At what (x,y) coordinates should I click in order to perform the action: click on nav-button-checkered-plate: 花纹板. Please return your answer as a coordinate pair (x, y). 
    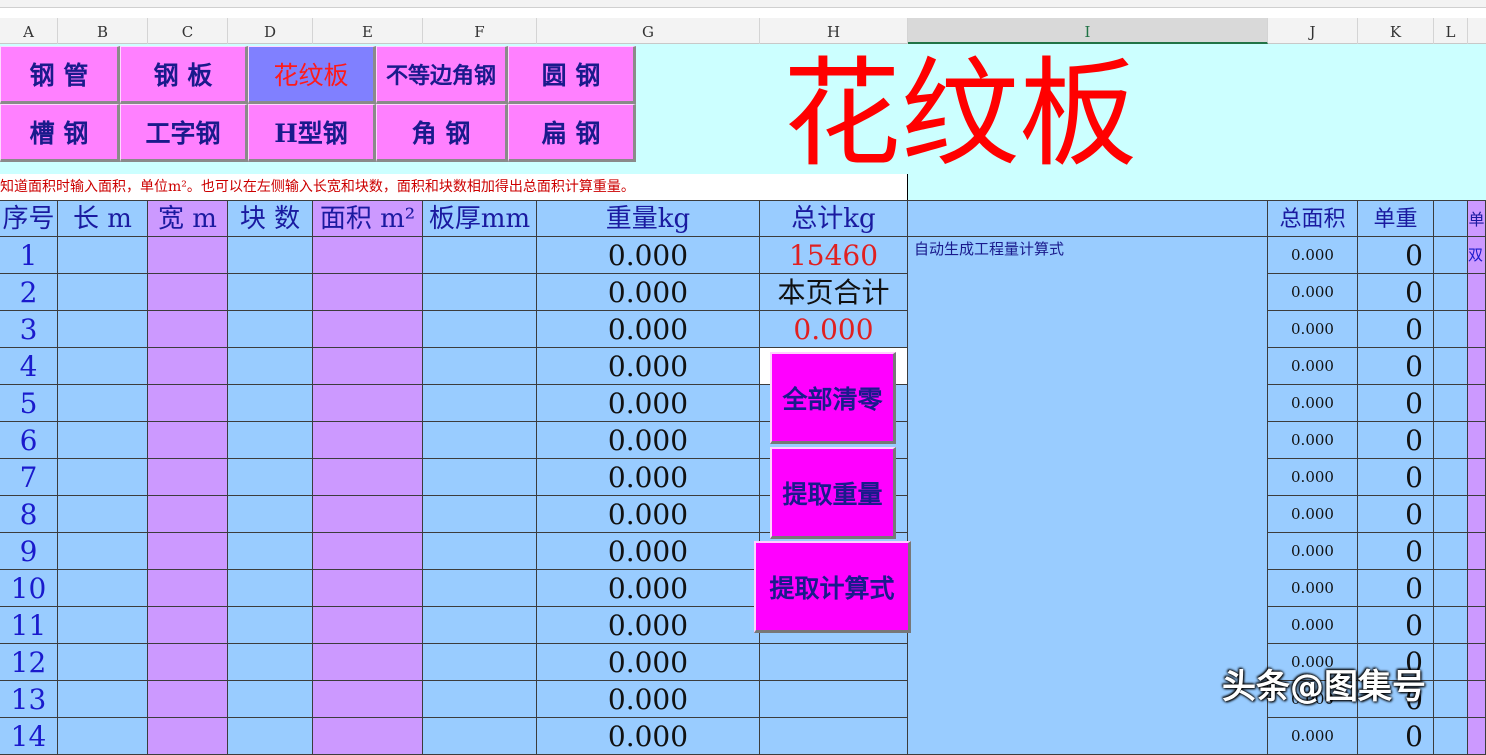
    Looking at the image, I should click on (312, 75).